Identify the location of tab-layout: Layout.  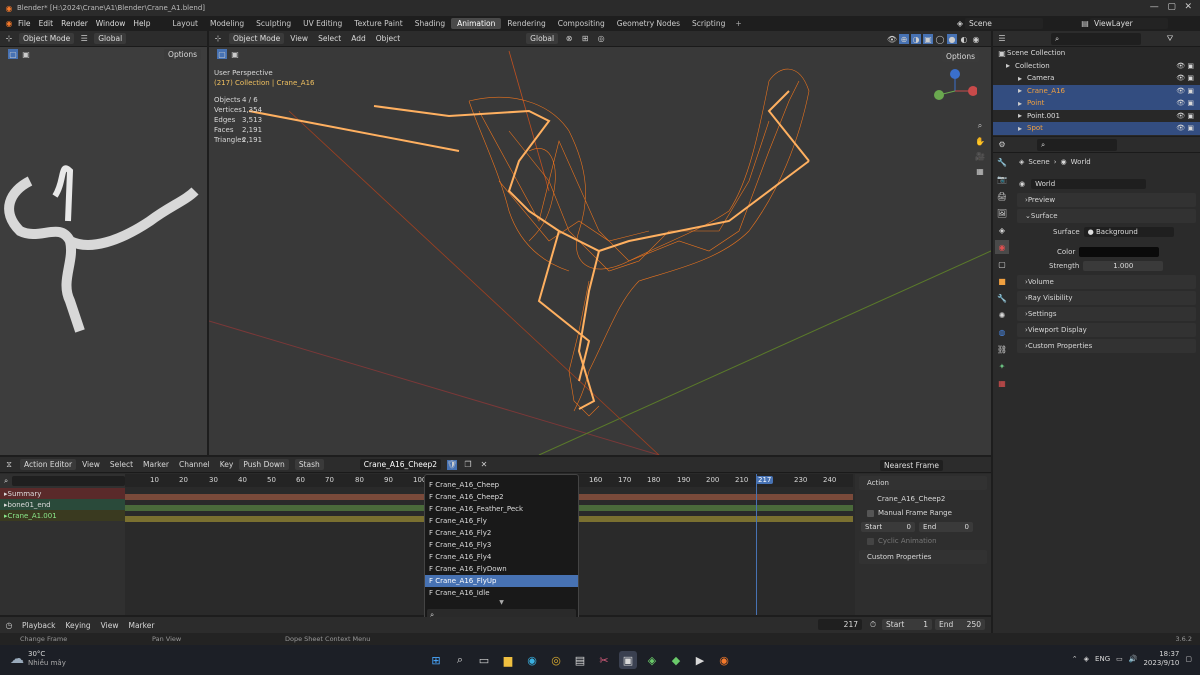
(185, 23).